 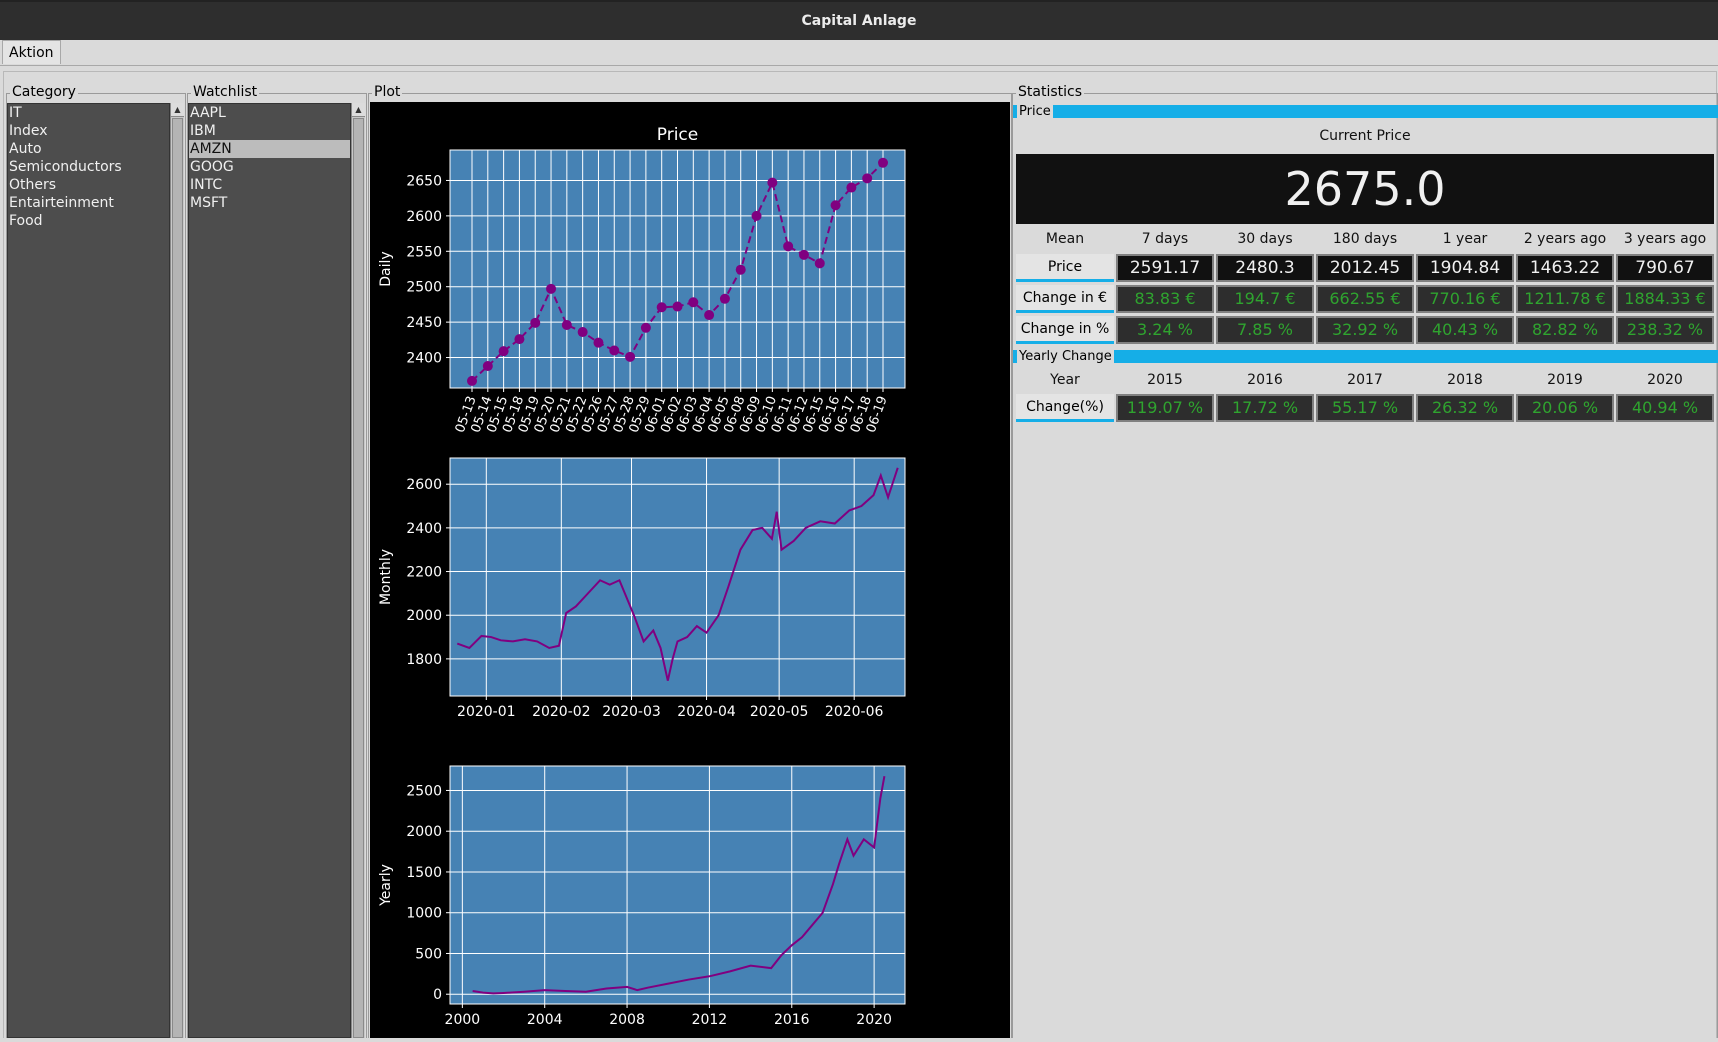 What do you see at coordinates (88, 167) in the screenshot?
I see `category-list-item: Semiconductors` at bounding box center [88, 167].